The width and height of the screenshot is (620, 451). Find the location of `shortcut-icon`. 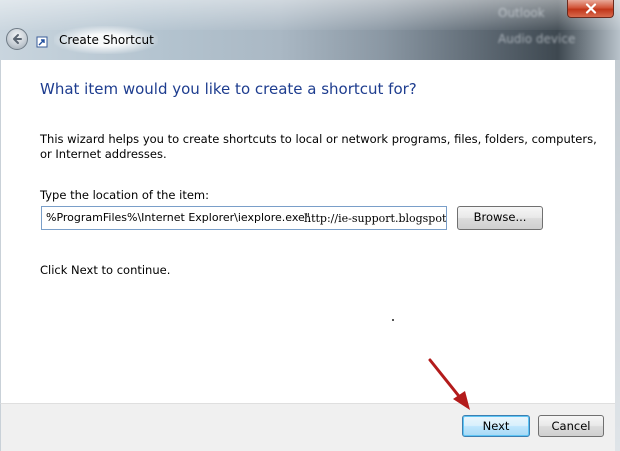

shortcut-icon is located at coordinates (42, 42).